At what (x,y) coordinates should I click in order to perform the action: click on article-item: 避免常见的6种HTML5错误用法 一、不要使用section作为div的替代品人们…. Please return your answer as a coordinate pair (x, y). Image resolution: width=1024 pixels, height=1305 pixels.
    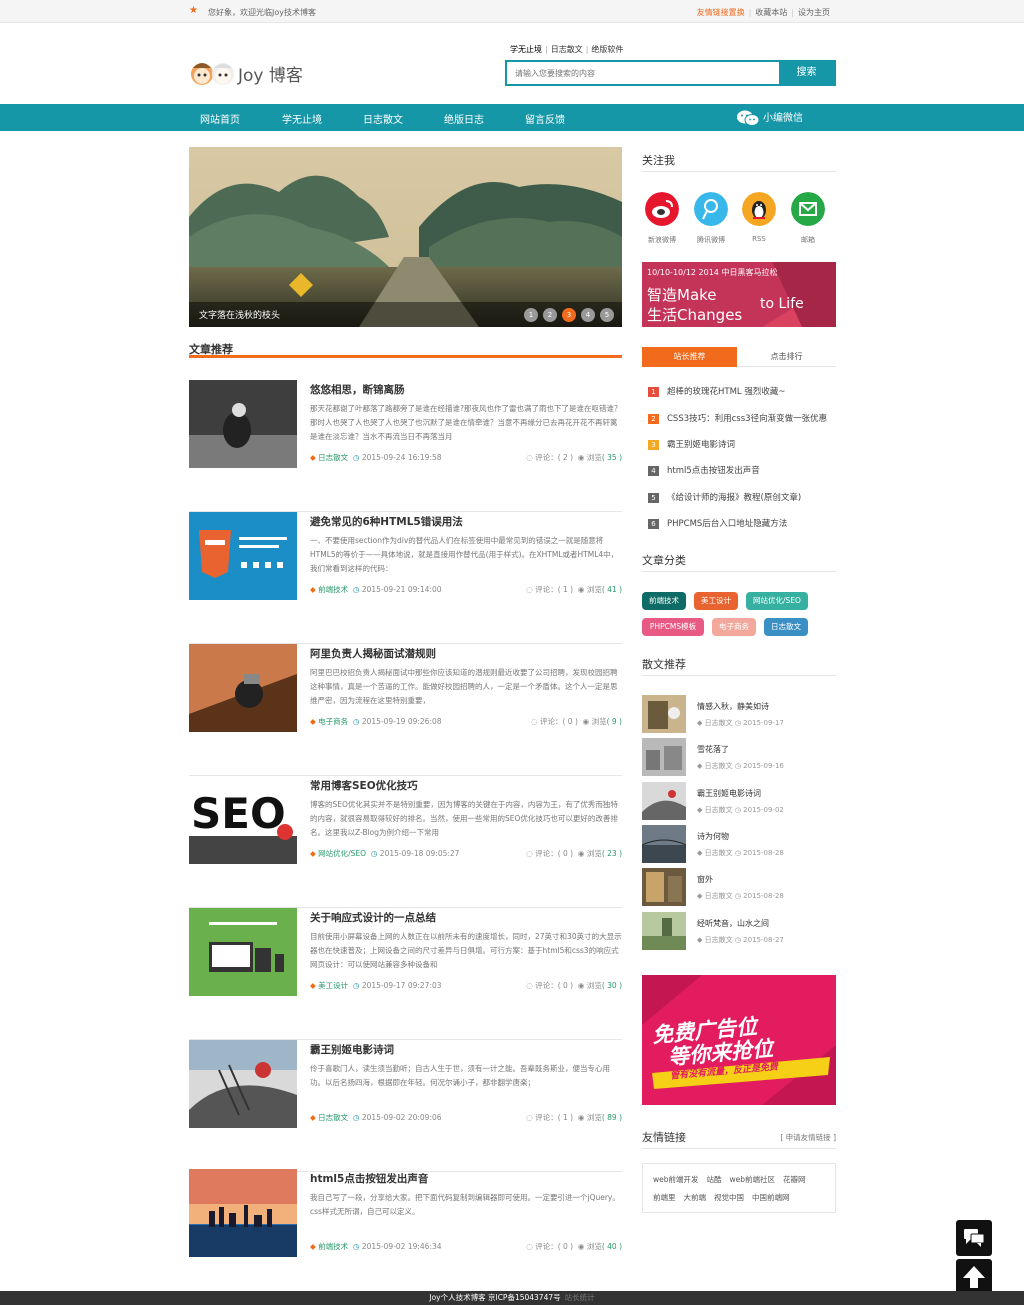
    Looking at the image, I should click on (405, 578).